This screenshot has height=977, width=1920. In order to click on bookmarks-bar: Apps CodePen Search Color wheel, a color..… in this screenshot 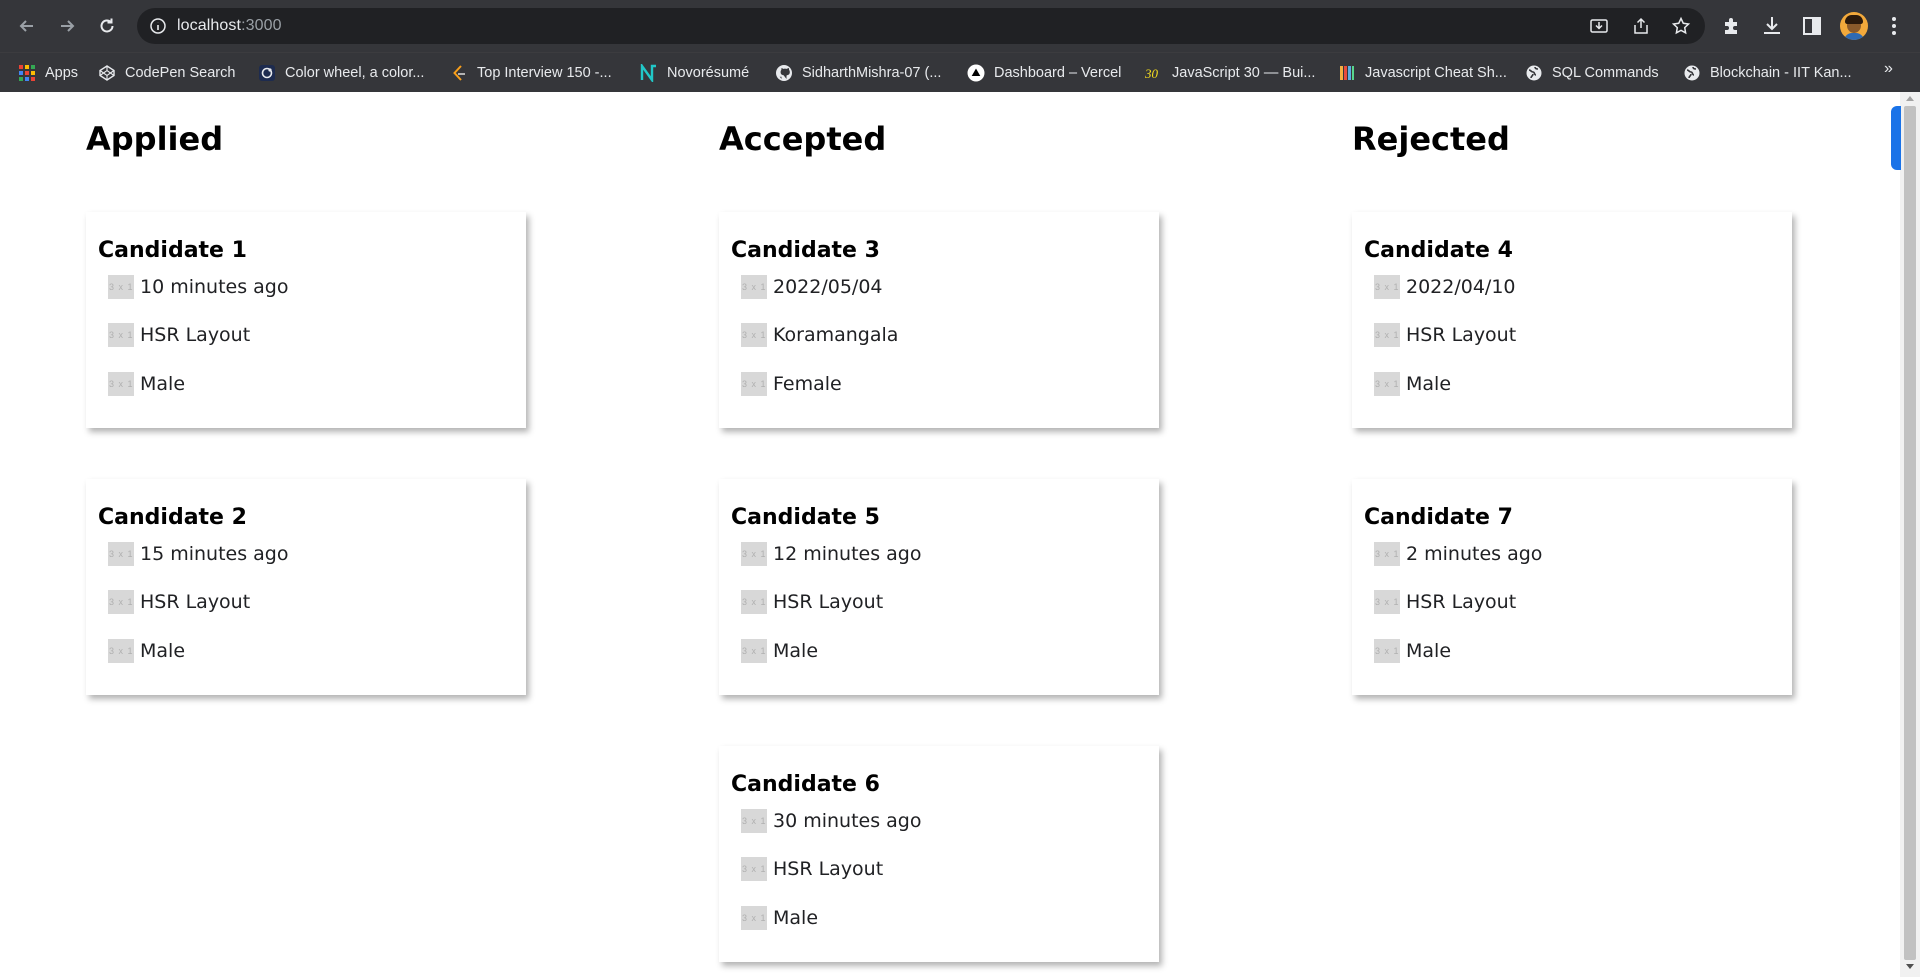, I will do `click(960, 72)`.